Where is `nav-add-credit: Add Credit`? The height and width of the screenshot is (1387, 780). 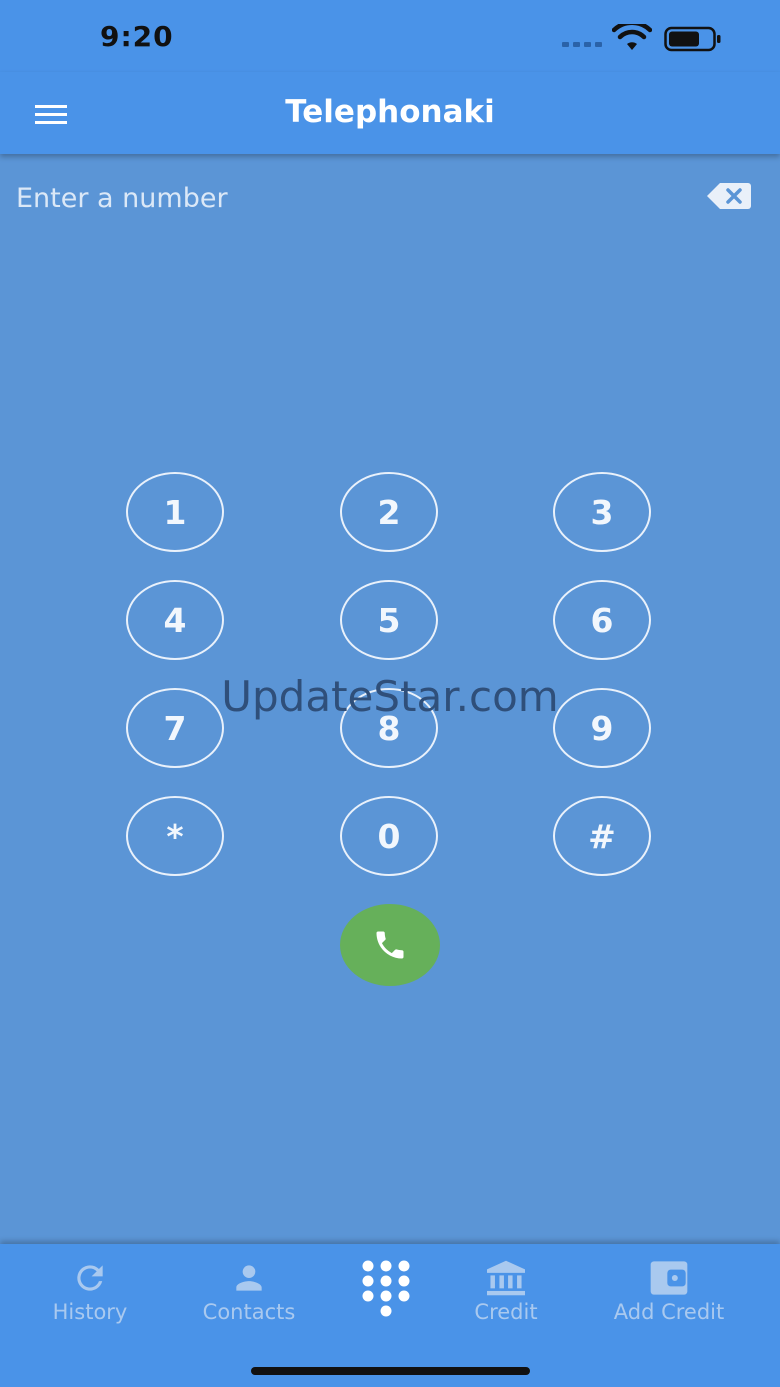 nav-add-credit: Add Credit is located at coordinates (669, 1291).